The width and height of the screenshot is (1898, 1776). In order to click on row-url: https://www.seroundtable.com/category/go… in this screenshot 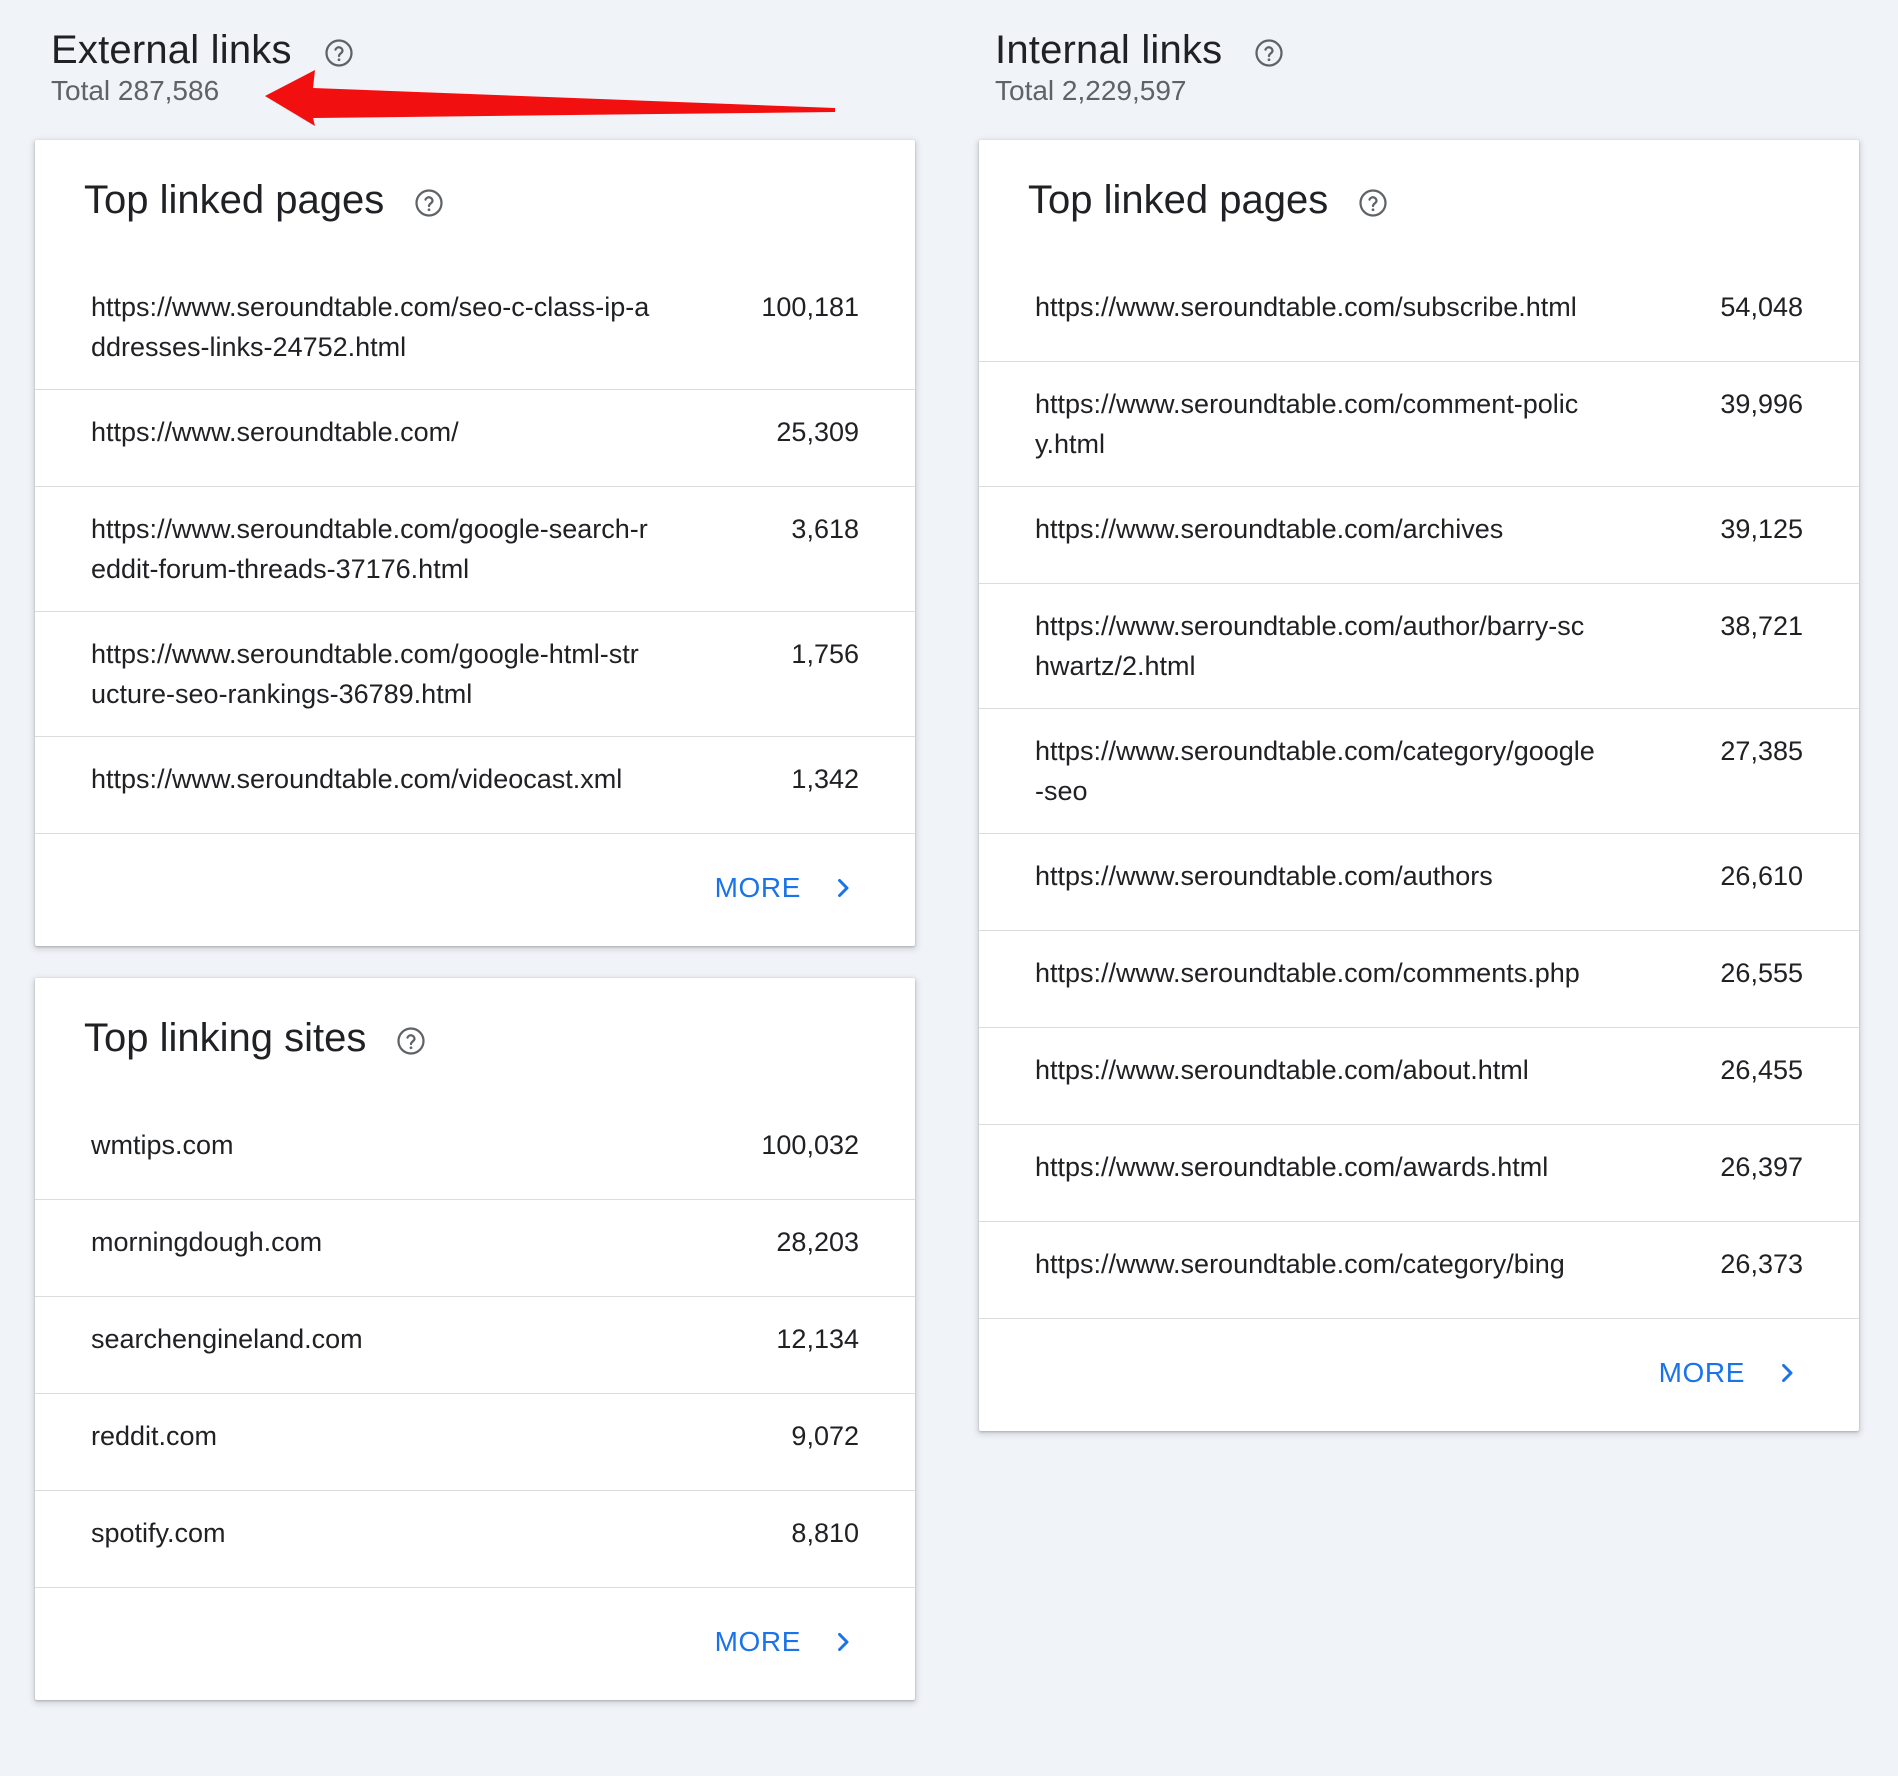, I will do `click(1315, 771)`.